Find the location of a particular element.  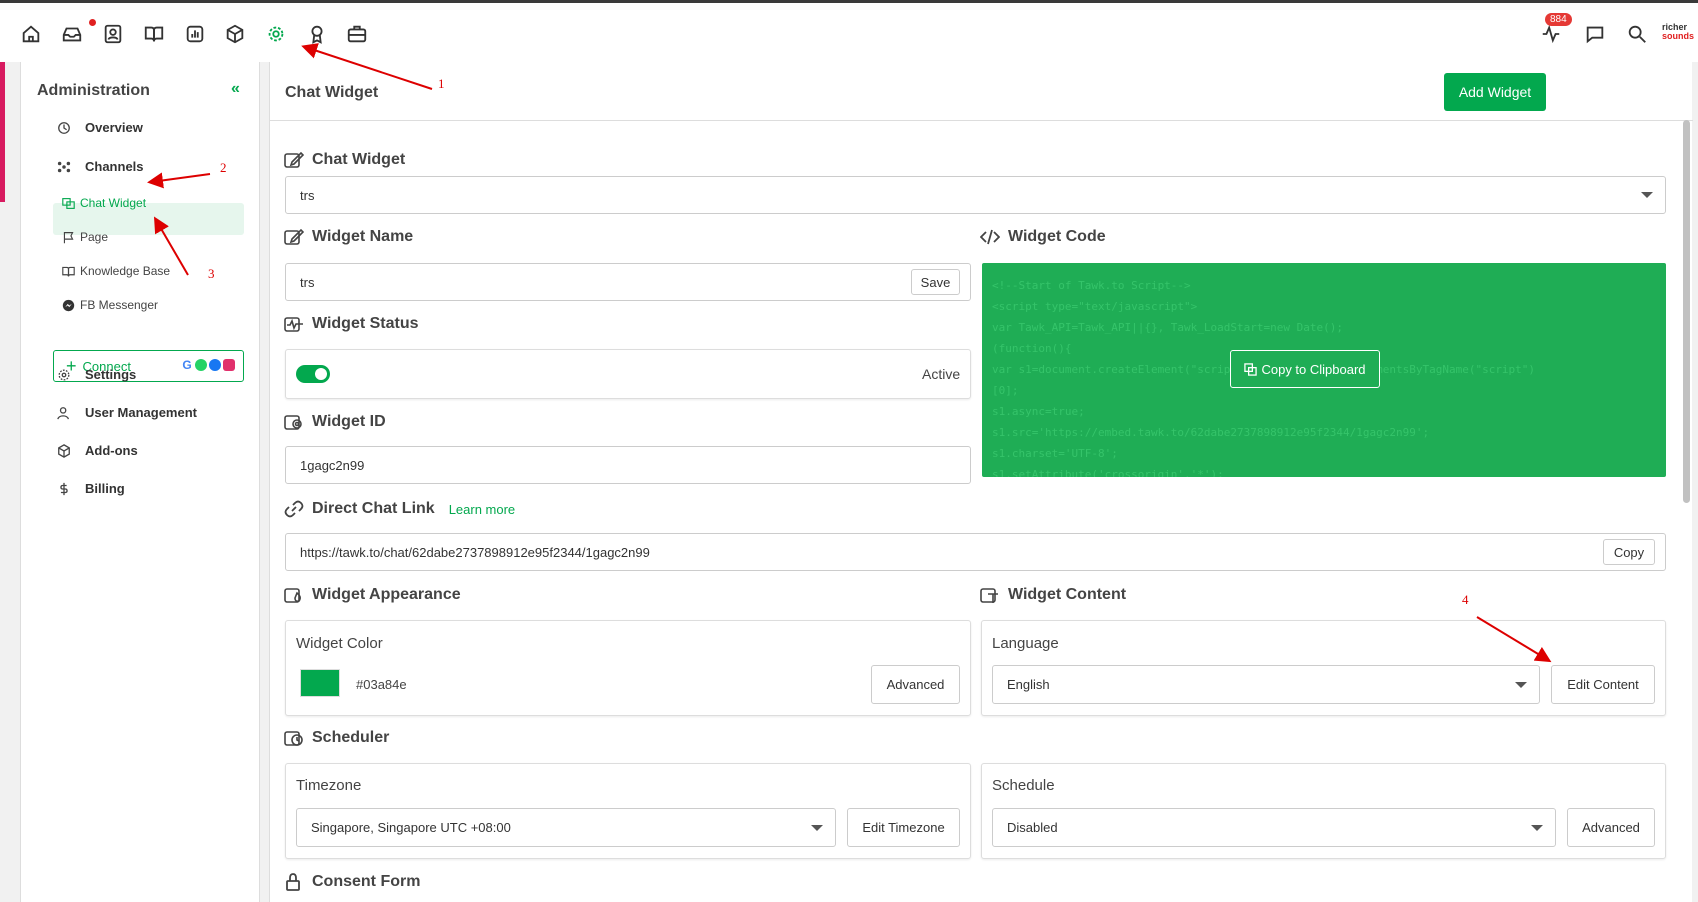

appearance-advanced-button: Advanced is located at coordinates (915, 684).